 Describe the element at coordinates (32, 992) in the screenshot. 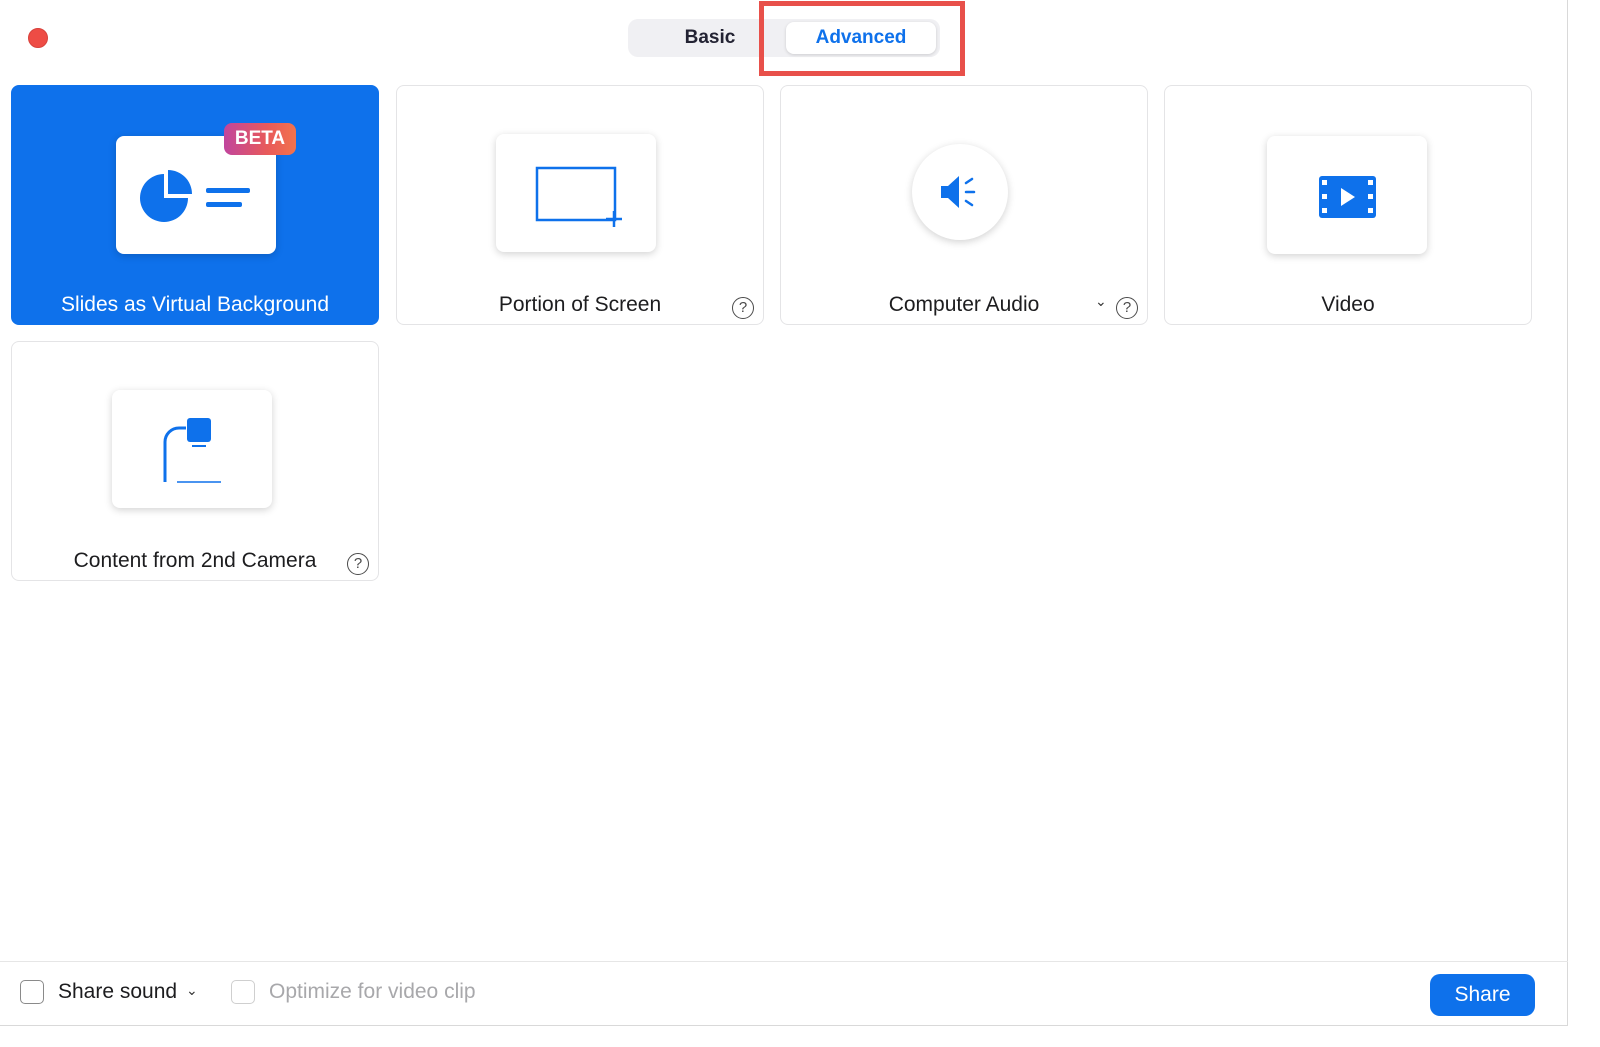

I see `share-sound-checkbox` at that location.